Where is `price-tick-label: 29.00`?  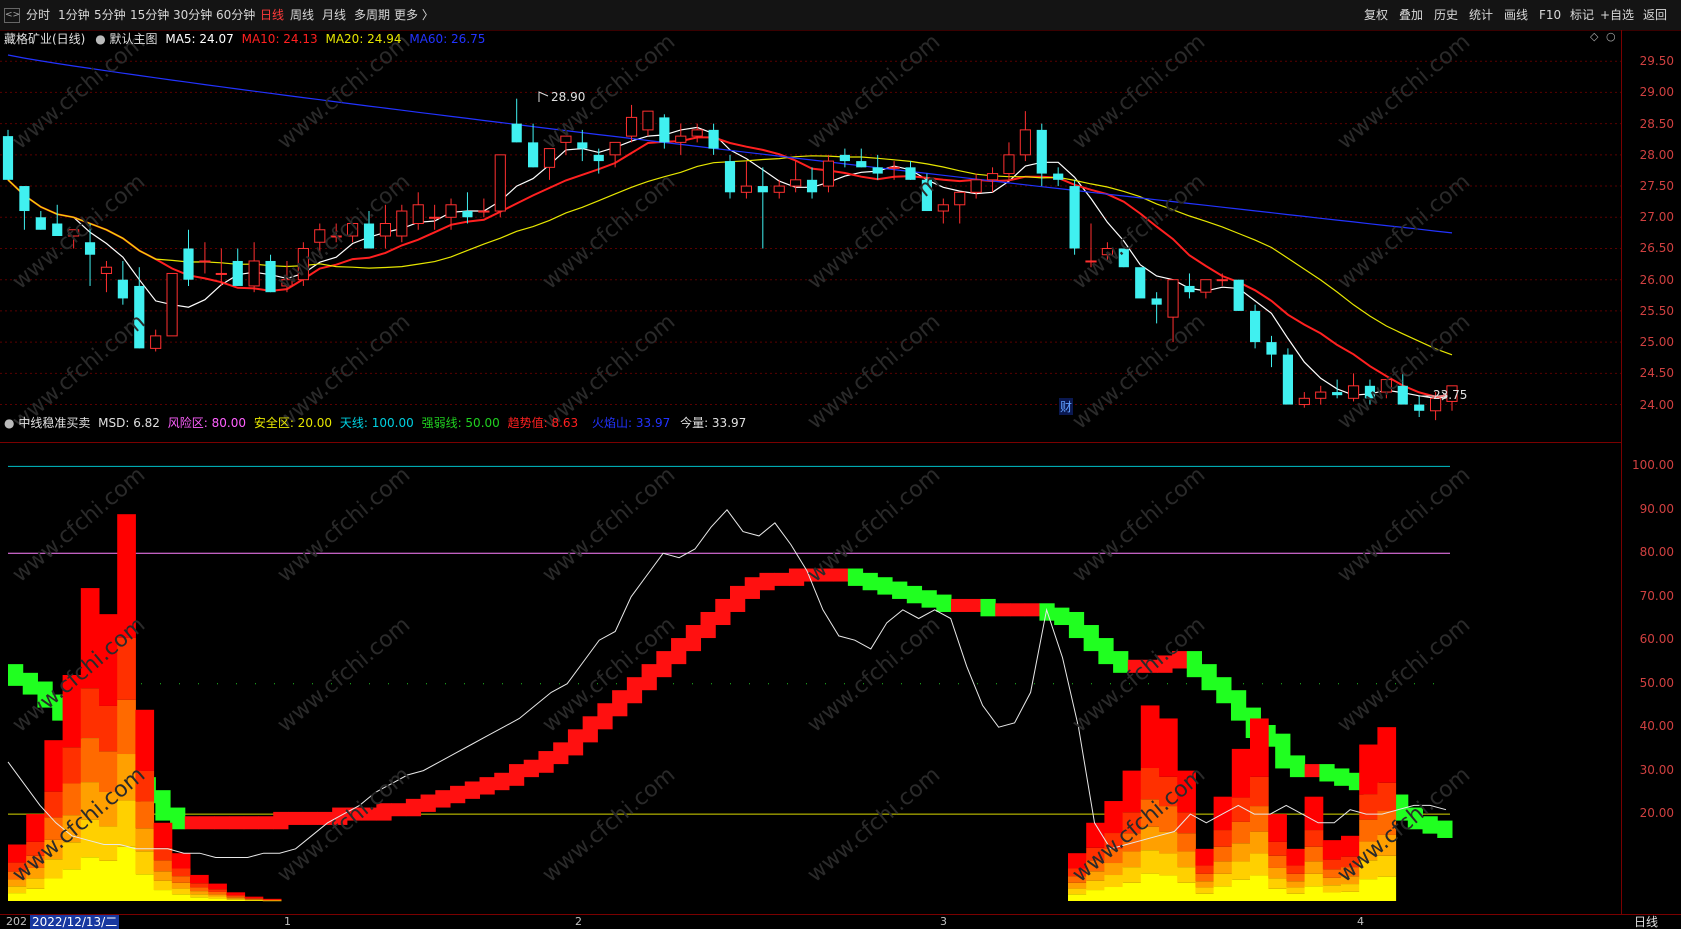 price-tick-label: 29.00 is located at coordinates (1656, 92).